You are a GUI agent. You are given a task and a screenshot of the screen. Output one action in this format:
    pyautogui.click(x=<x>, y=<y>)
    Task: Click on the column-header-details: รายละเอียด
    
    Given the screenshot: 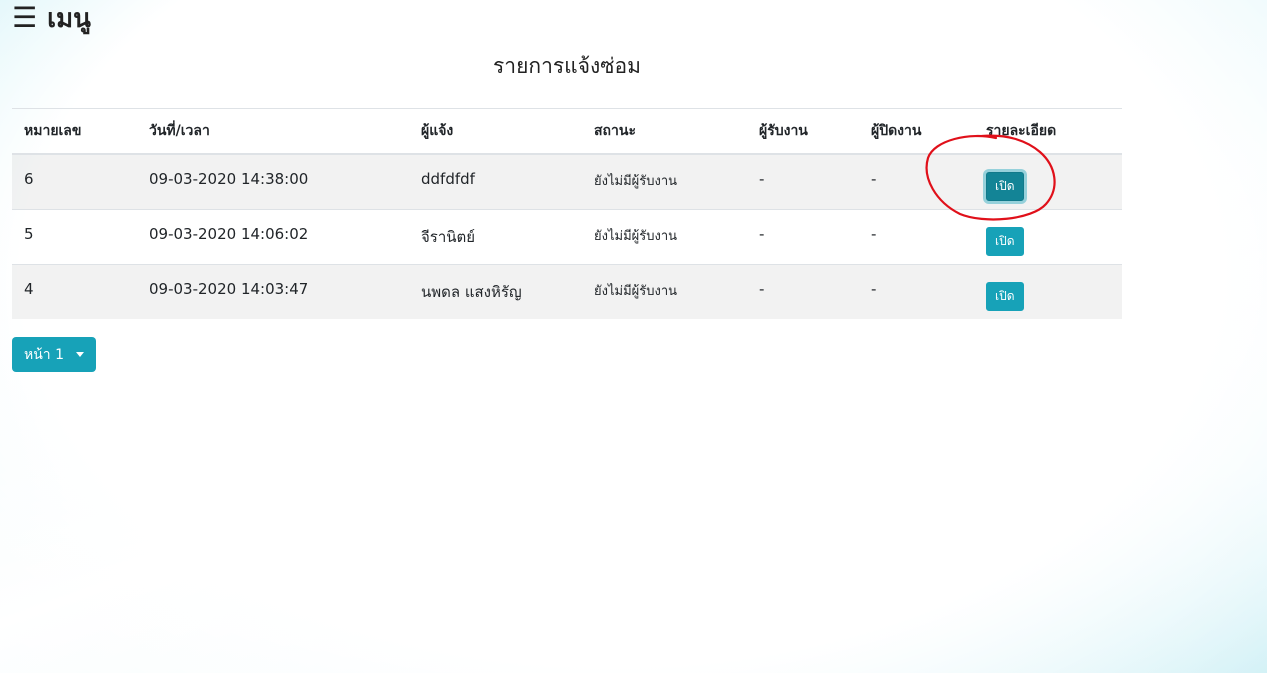 What is the action you would take?
    pyautogui.click(x=1048, y=131)
    